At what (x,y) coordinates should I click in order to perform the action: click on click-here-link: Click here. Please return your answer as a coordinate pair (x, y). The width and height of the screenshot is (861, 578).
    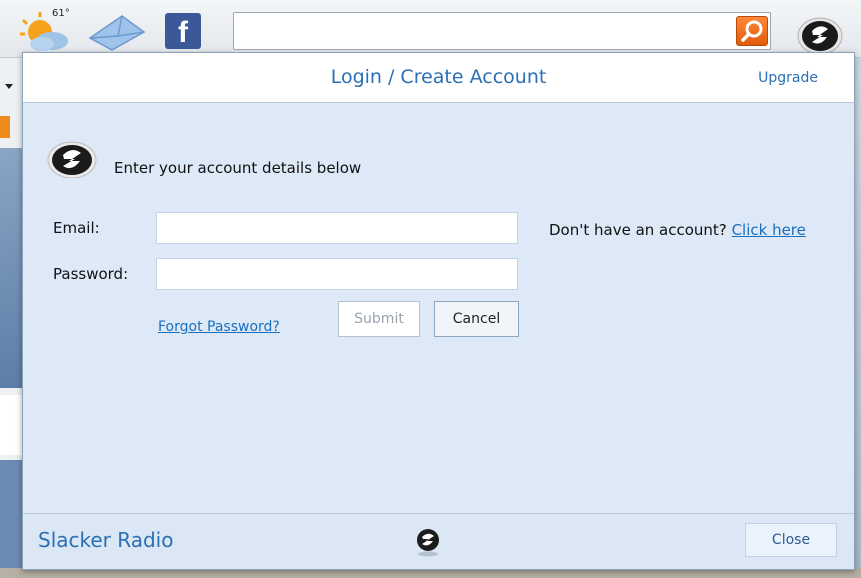
    Looking at the image, I should click on (769, 230).